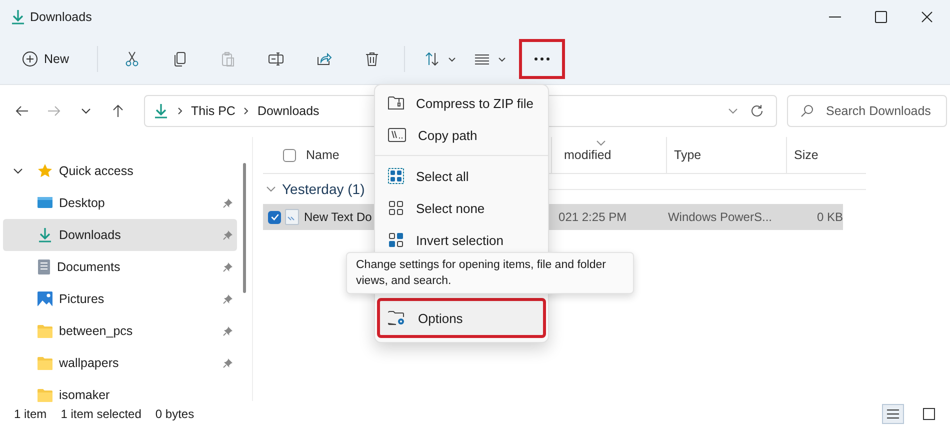  I want to click on table-cell: 0 KB, so click(829, 217).